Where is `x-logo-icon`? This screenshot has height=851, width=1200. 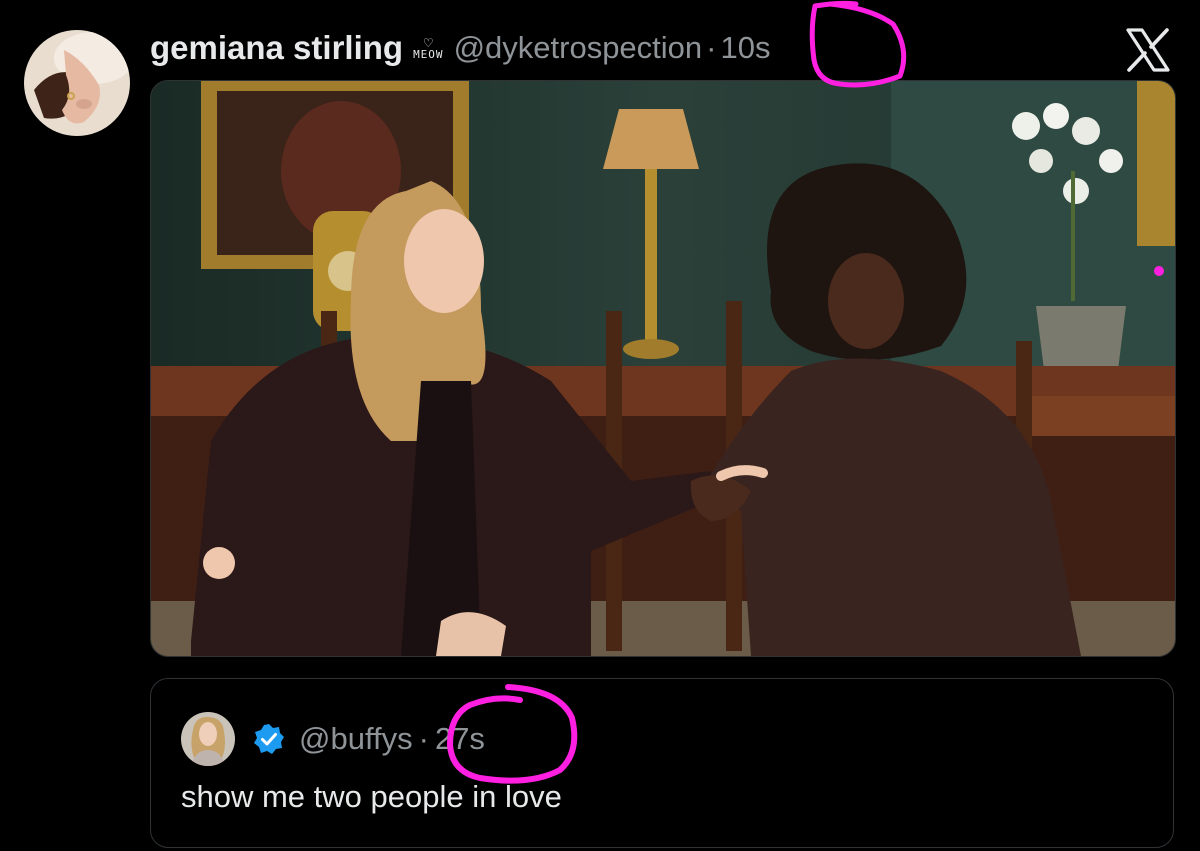 x-logo-icon is located at coordinates (1148, 50).